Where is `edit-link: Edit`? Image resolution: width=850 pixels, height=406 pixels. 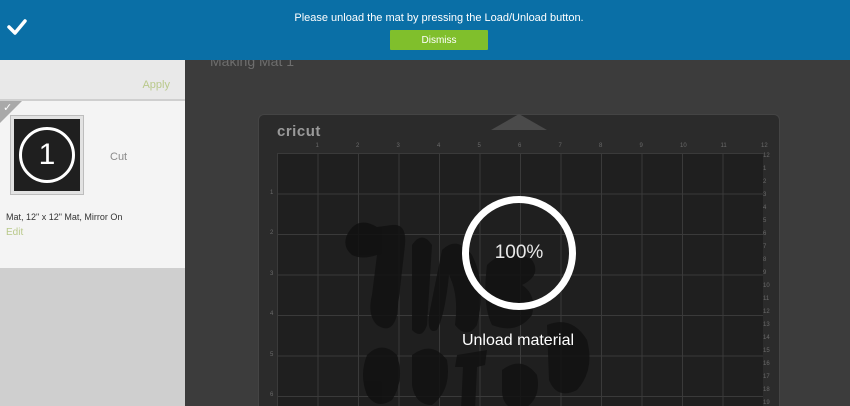 edit-link: Edit is located at coordinates (14, 232).